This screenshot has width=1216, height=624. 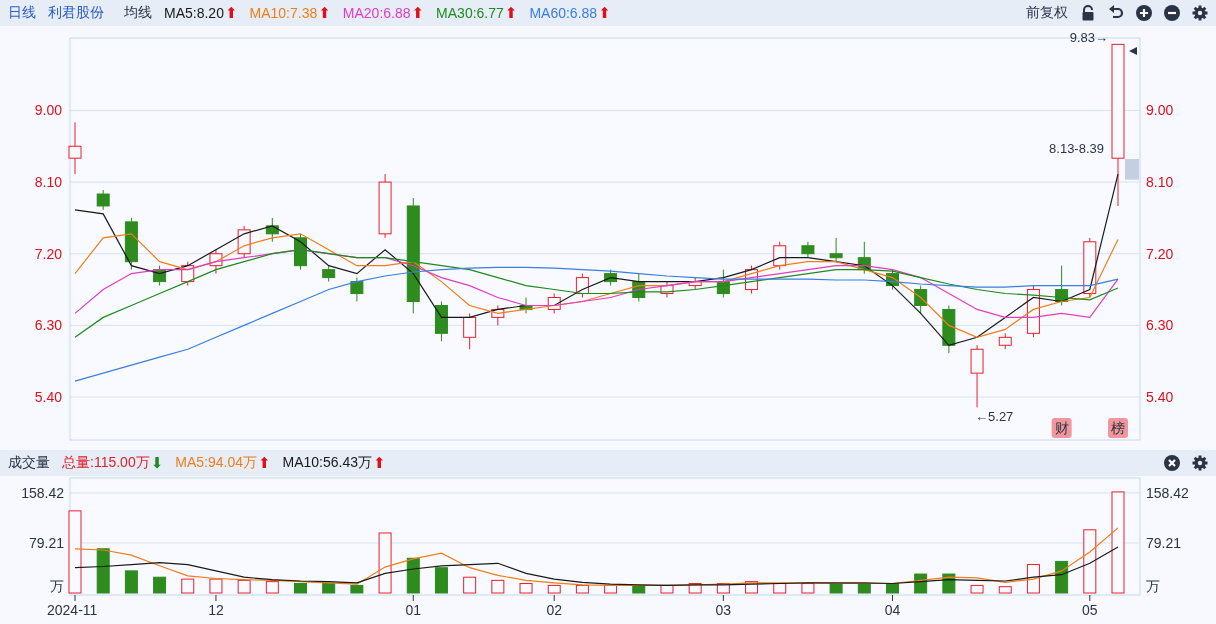 What do you see at coordinates (413, 610) in the screenshot?
I see `axis-label: 01` at bounding box center [413, 610].